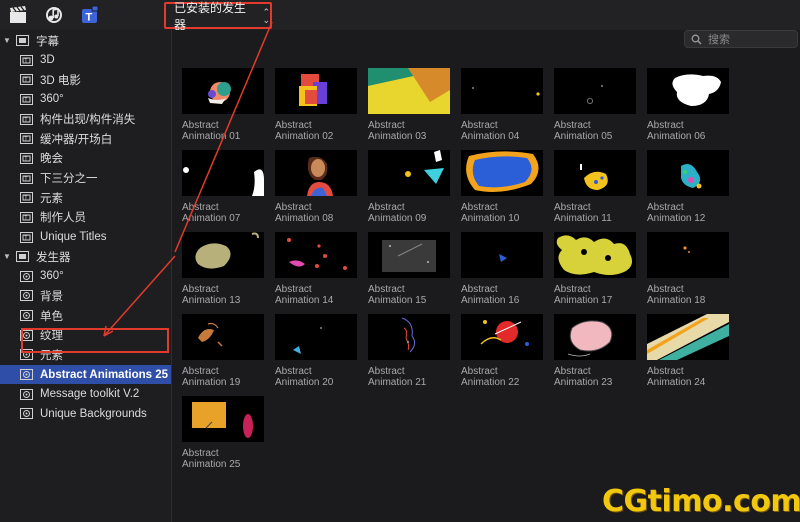 The width and height of the screenshot is (800, 522). I want to click on thumbnail-tile: Abstract Animation 03, so click(410, 105).